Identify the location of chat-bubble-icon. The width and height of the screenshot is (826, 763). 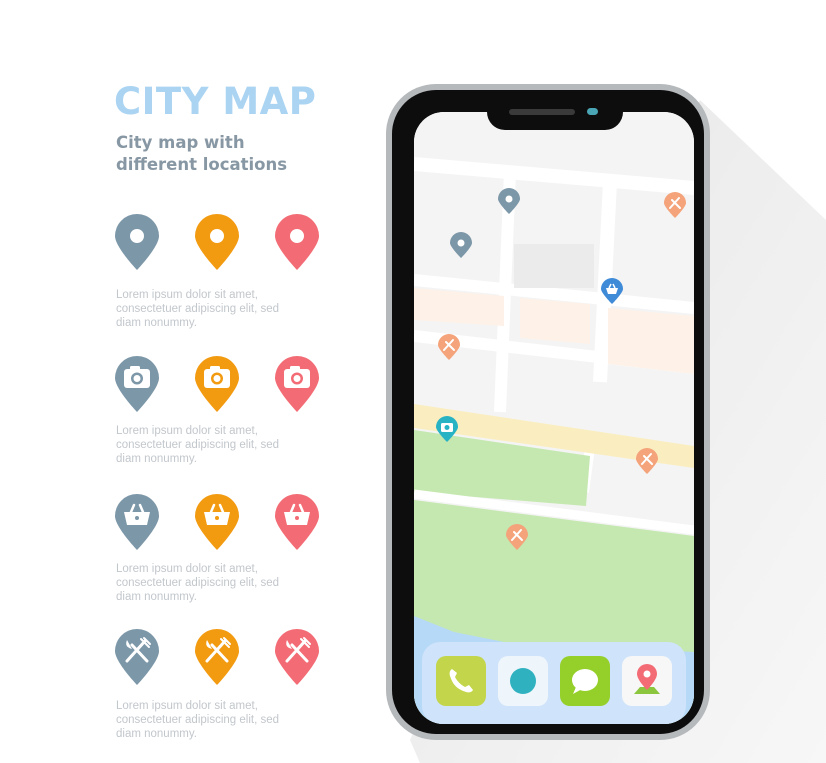
(585, 681).